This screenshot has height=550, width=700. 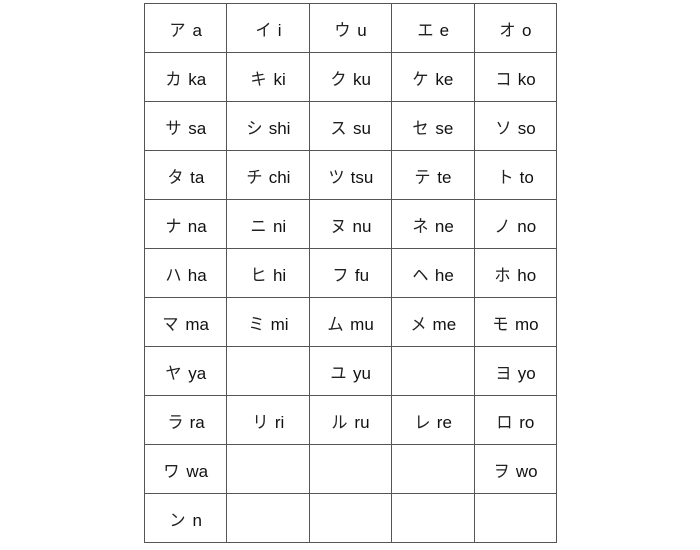 What do you see at coordinates (178, 520) in the screenshot?
I see `katakana-character: ン` at bounding box center [178, 520].